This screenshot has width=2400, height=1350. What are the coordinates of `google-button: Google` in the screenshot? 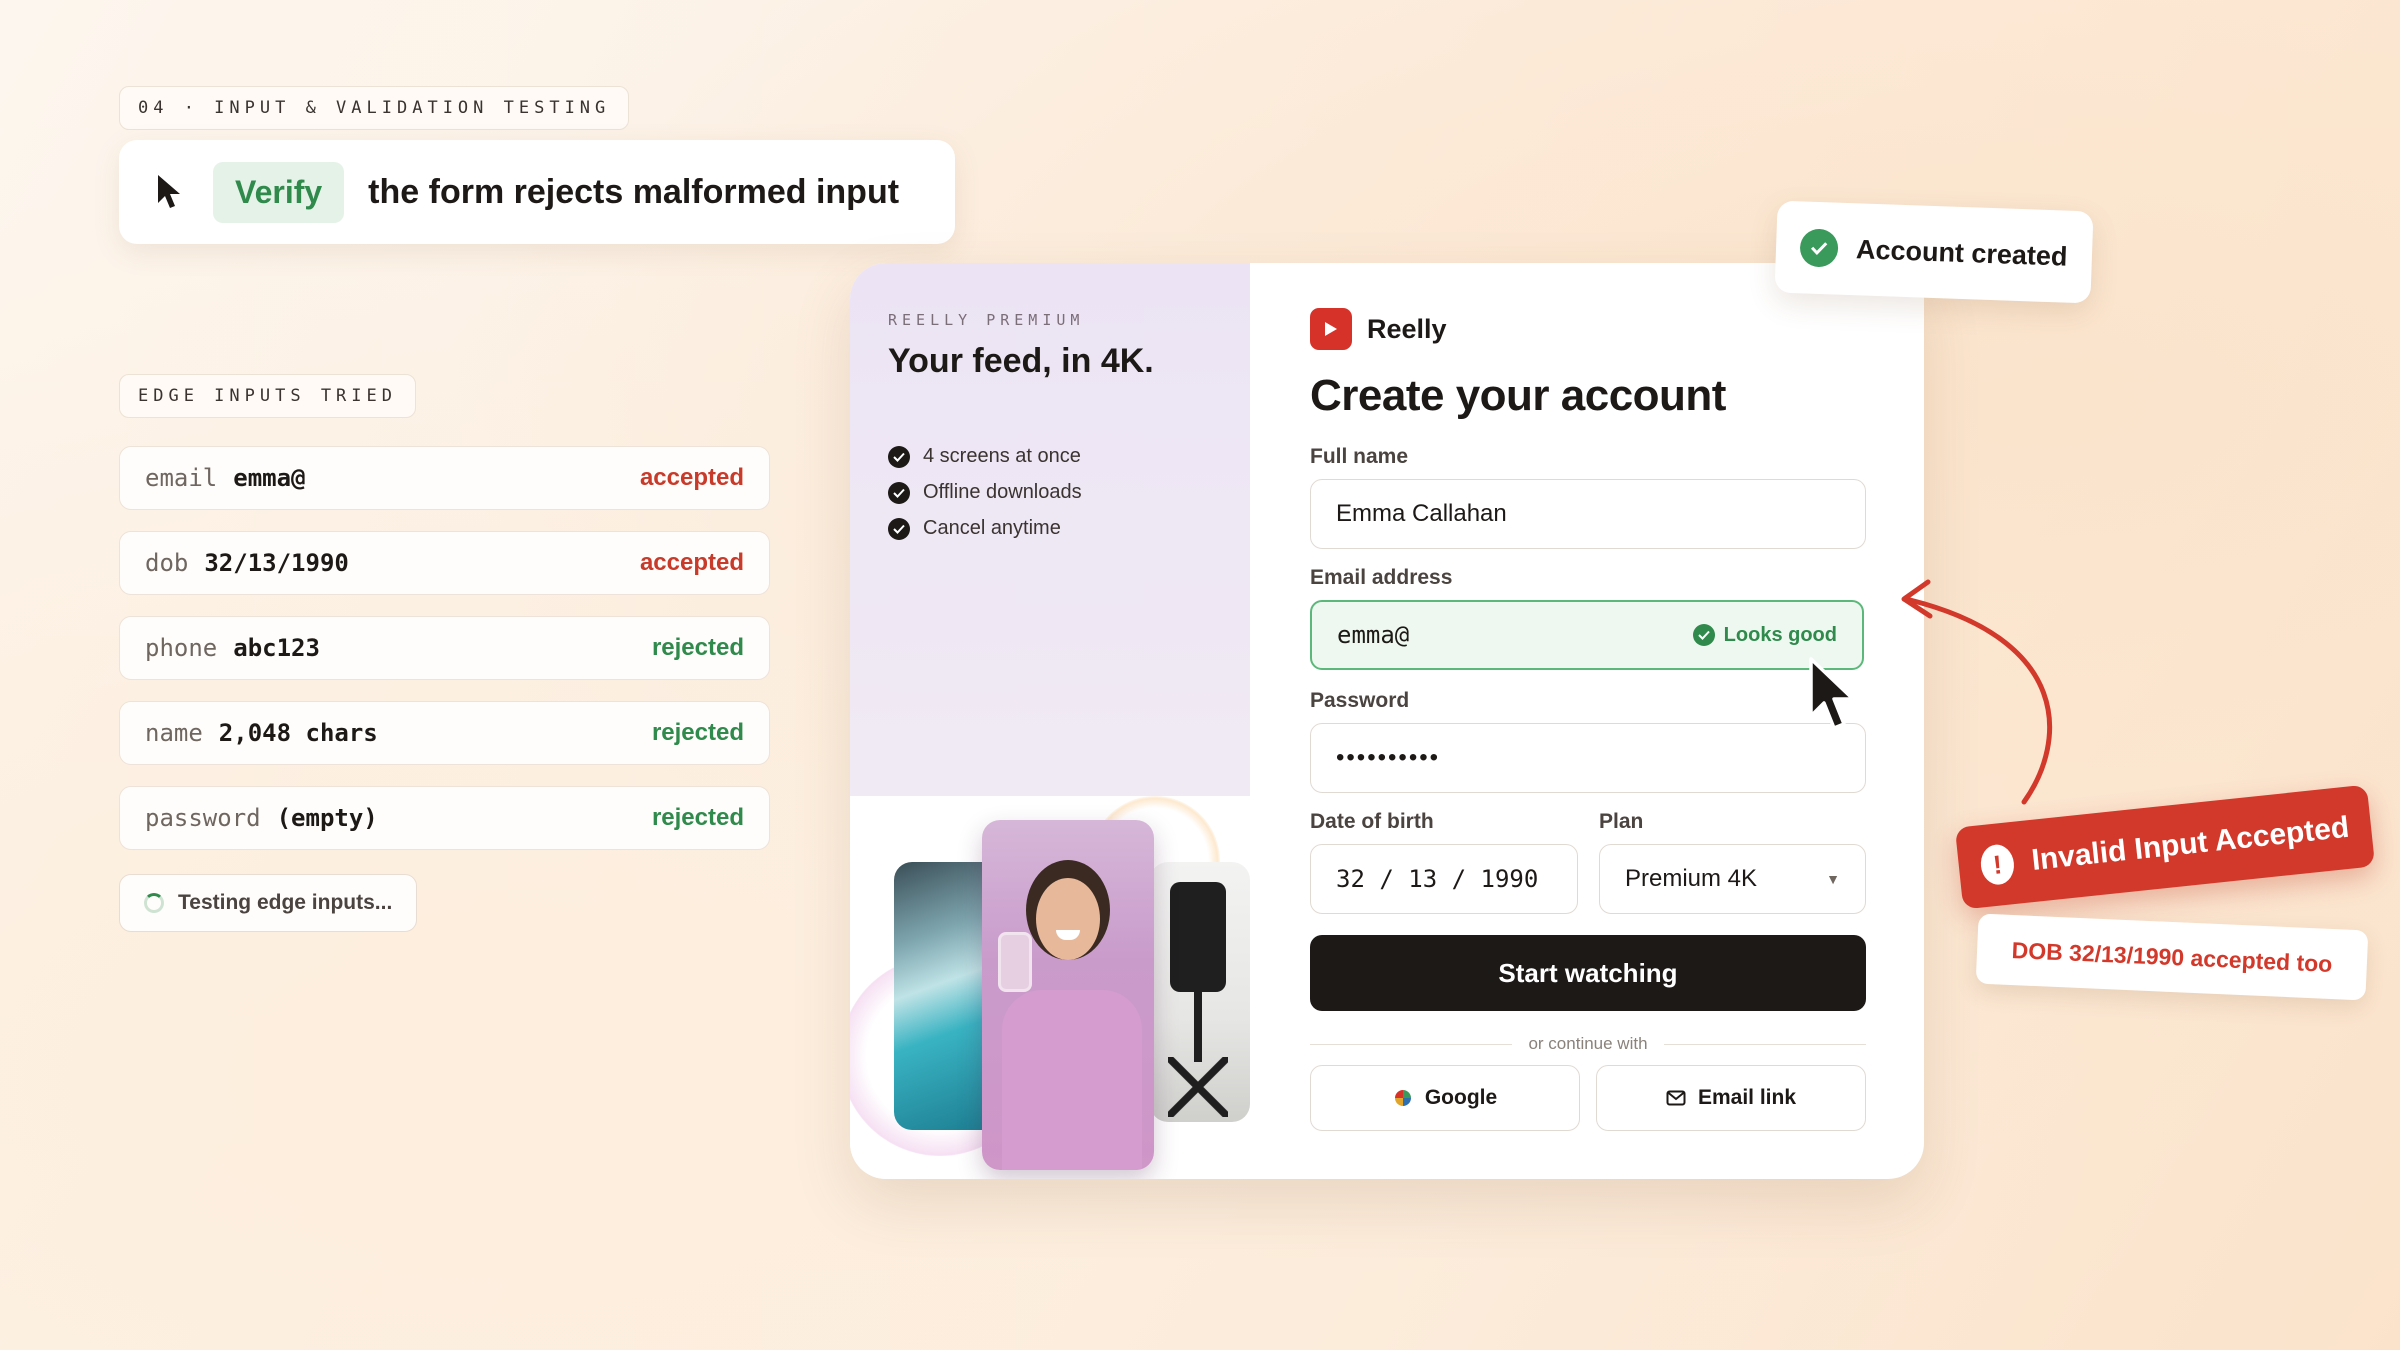 It's located at (1445, 1098).